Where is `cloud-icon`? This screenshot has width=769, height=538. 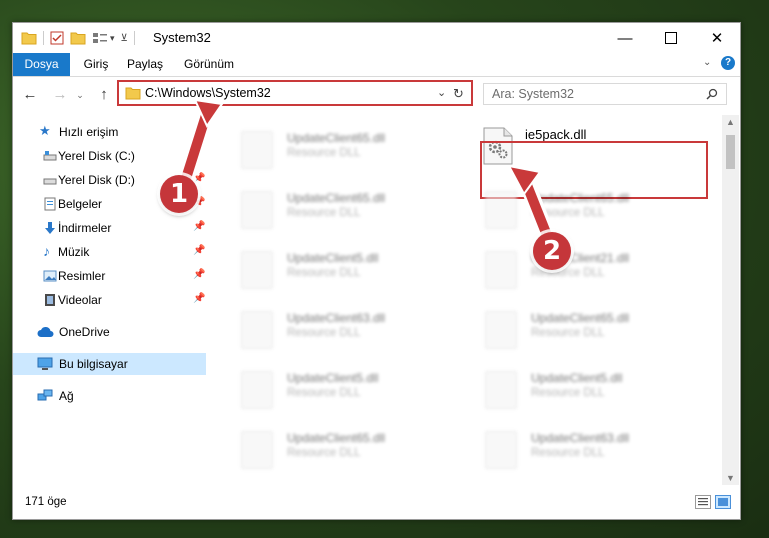
cloud-icon is located at coordinates (45, 331).